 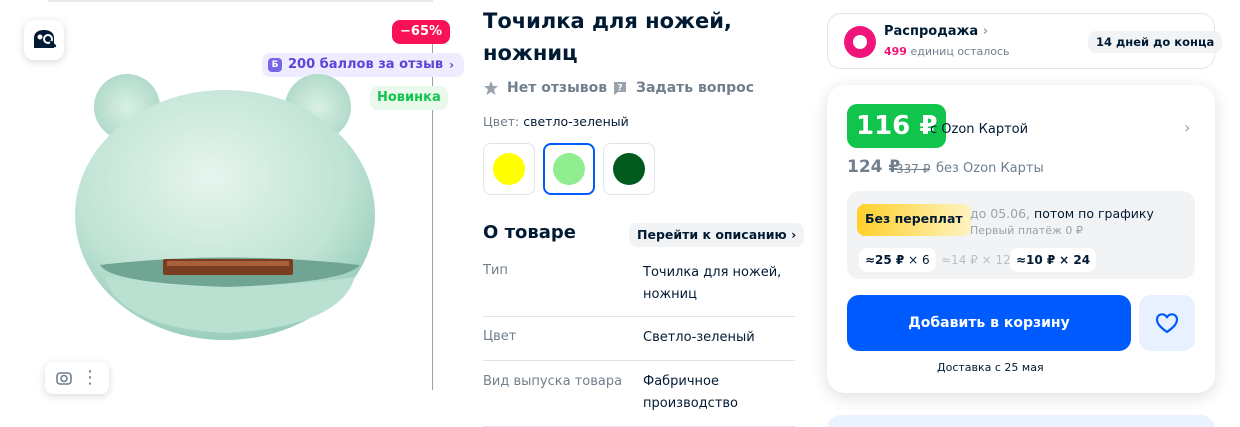 I want to click on ask-question-link: ? Задать вопрос, so click(x=683, y=88).